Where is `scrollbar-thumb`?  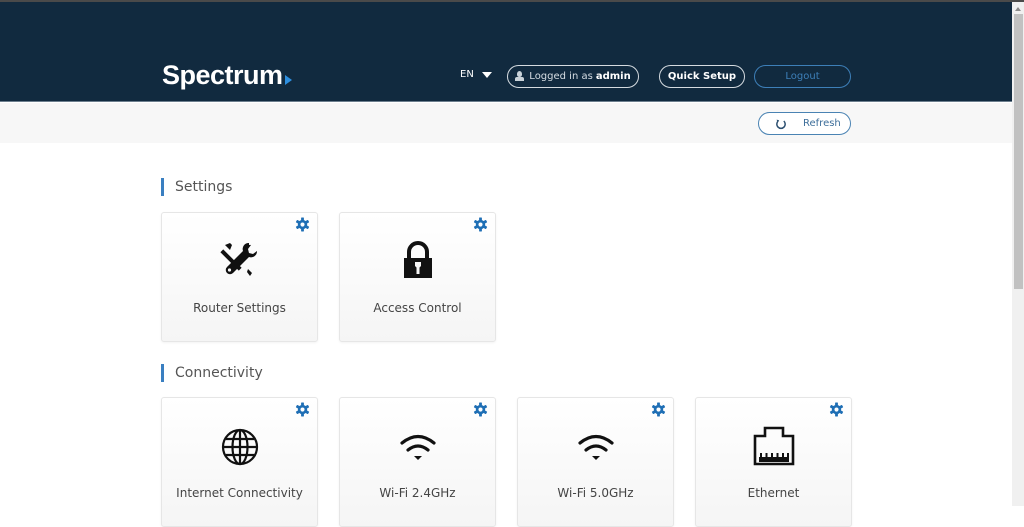 scrollbar-thumb is located at coordinates (1018, 151).